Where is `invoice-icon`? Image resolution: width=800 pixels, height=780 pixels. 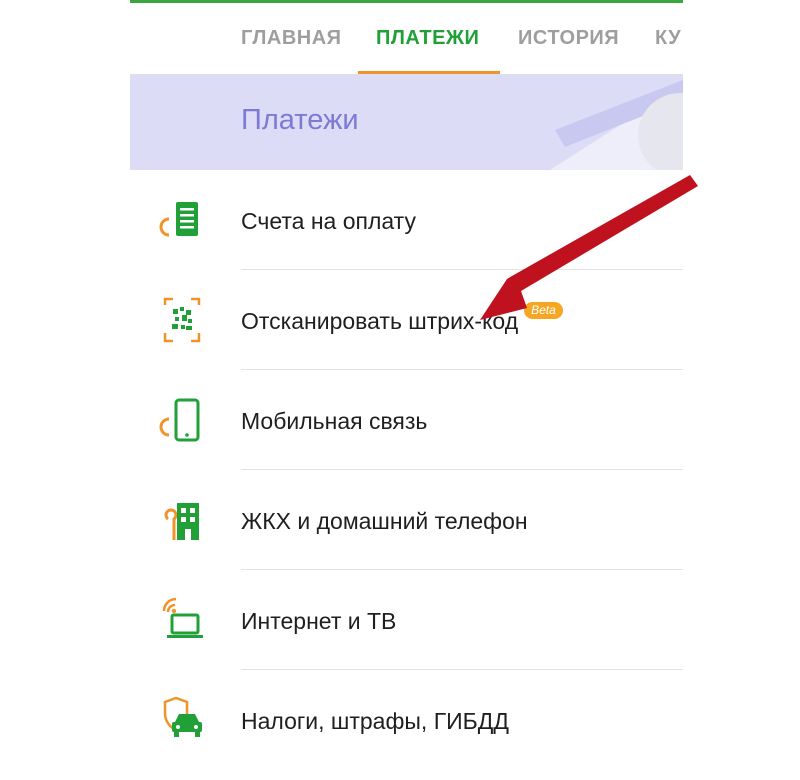 invoice-icon is located at coordinates (178, 219).